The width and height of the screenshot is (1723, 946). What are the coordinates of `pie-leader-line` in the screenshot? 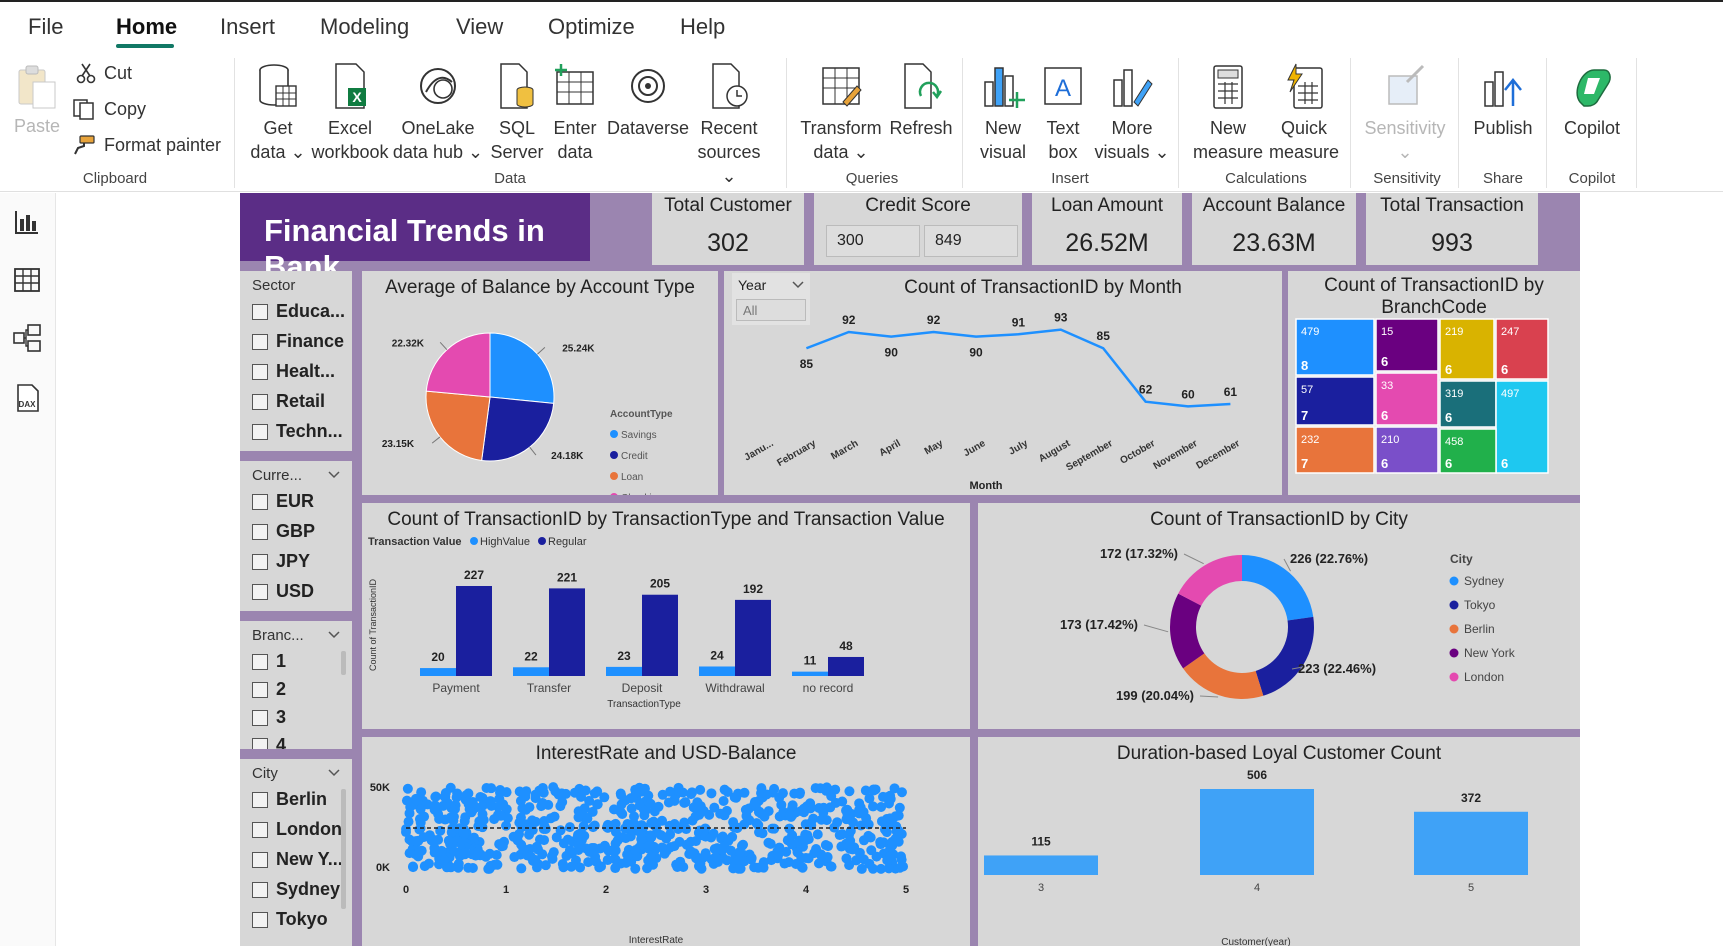 It's located at (533, 451).